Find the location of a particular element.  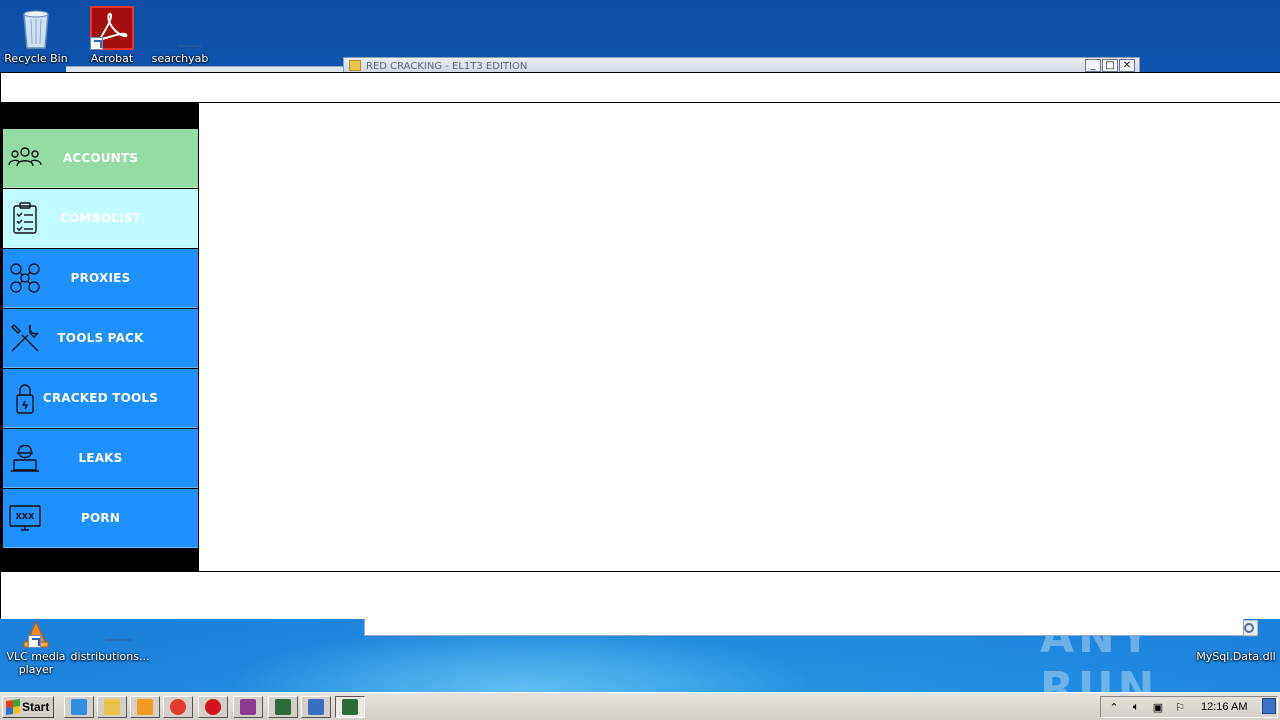

wrench-screwdriver-icon is located at coordinates (25, 338).